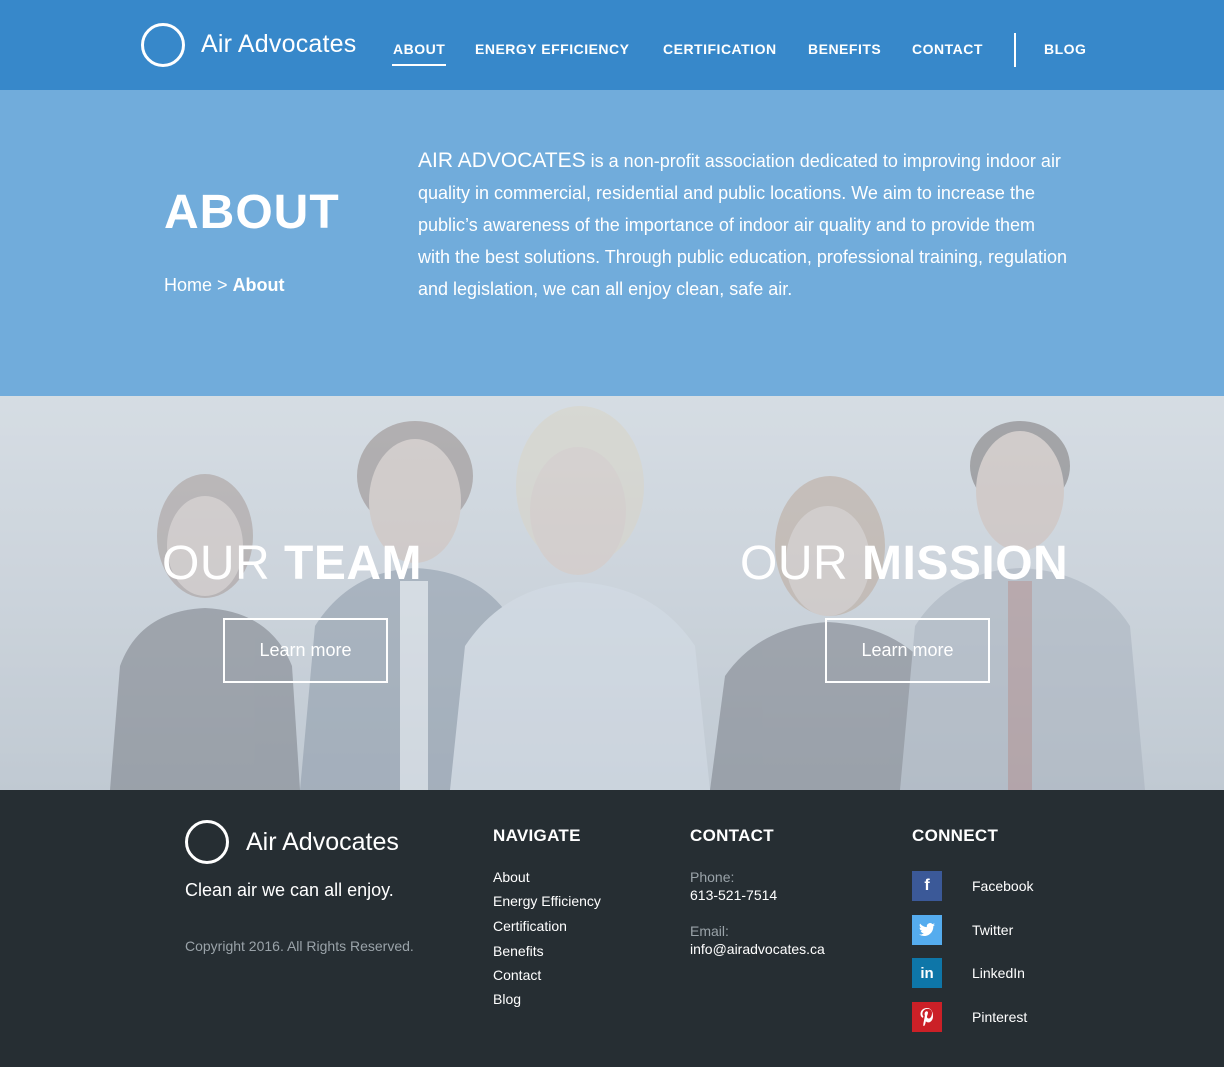  What do you see at coordinates (794, 563) in the screenshot?
I see `our-mission-heading-light: OUR` at bounding box center [794, 563].